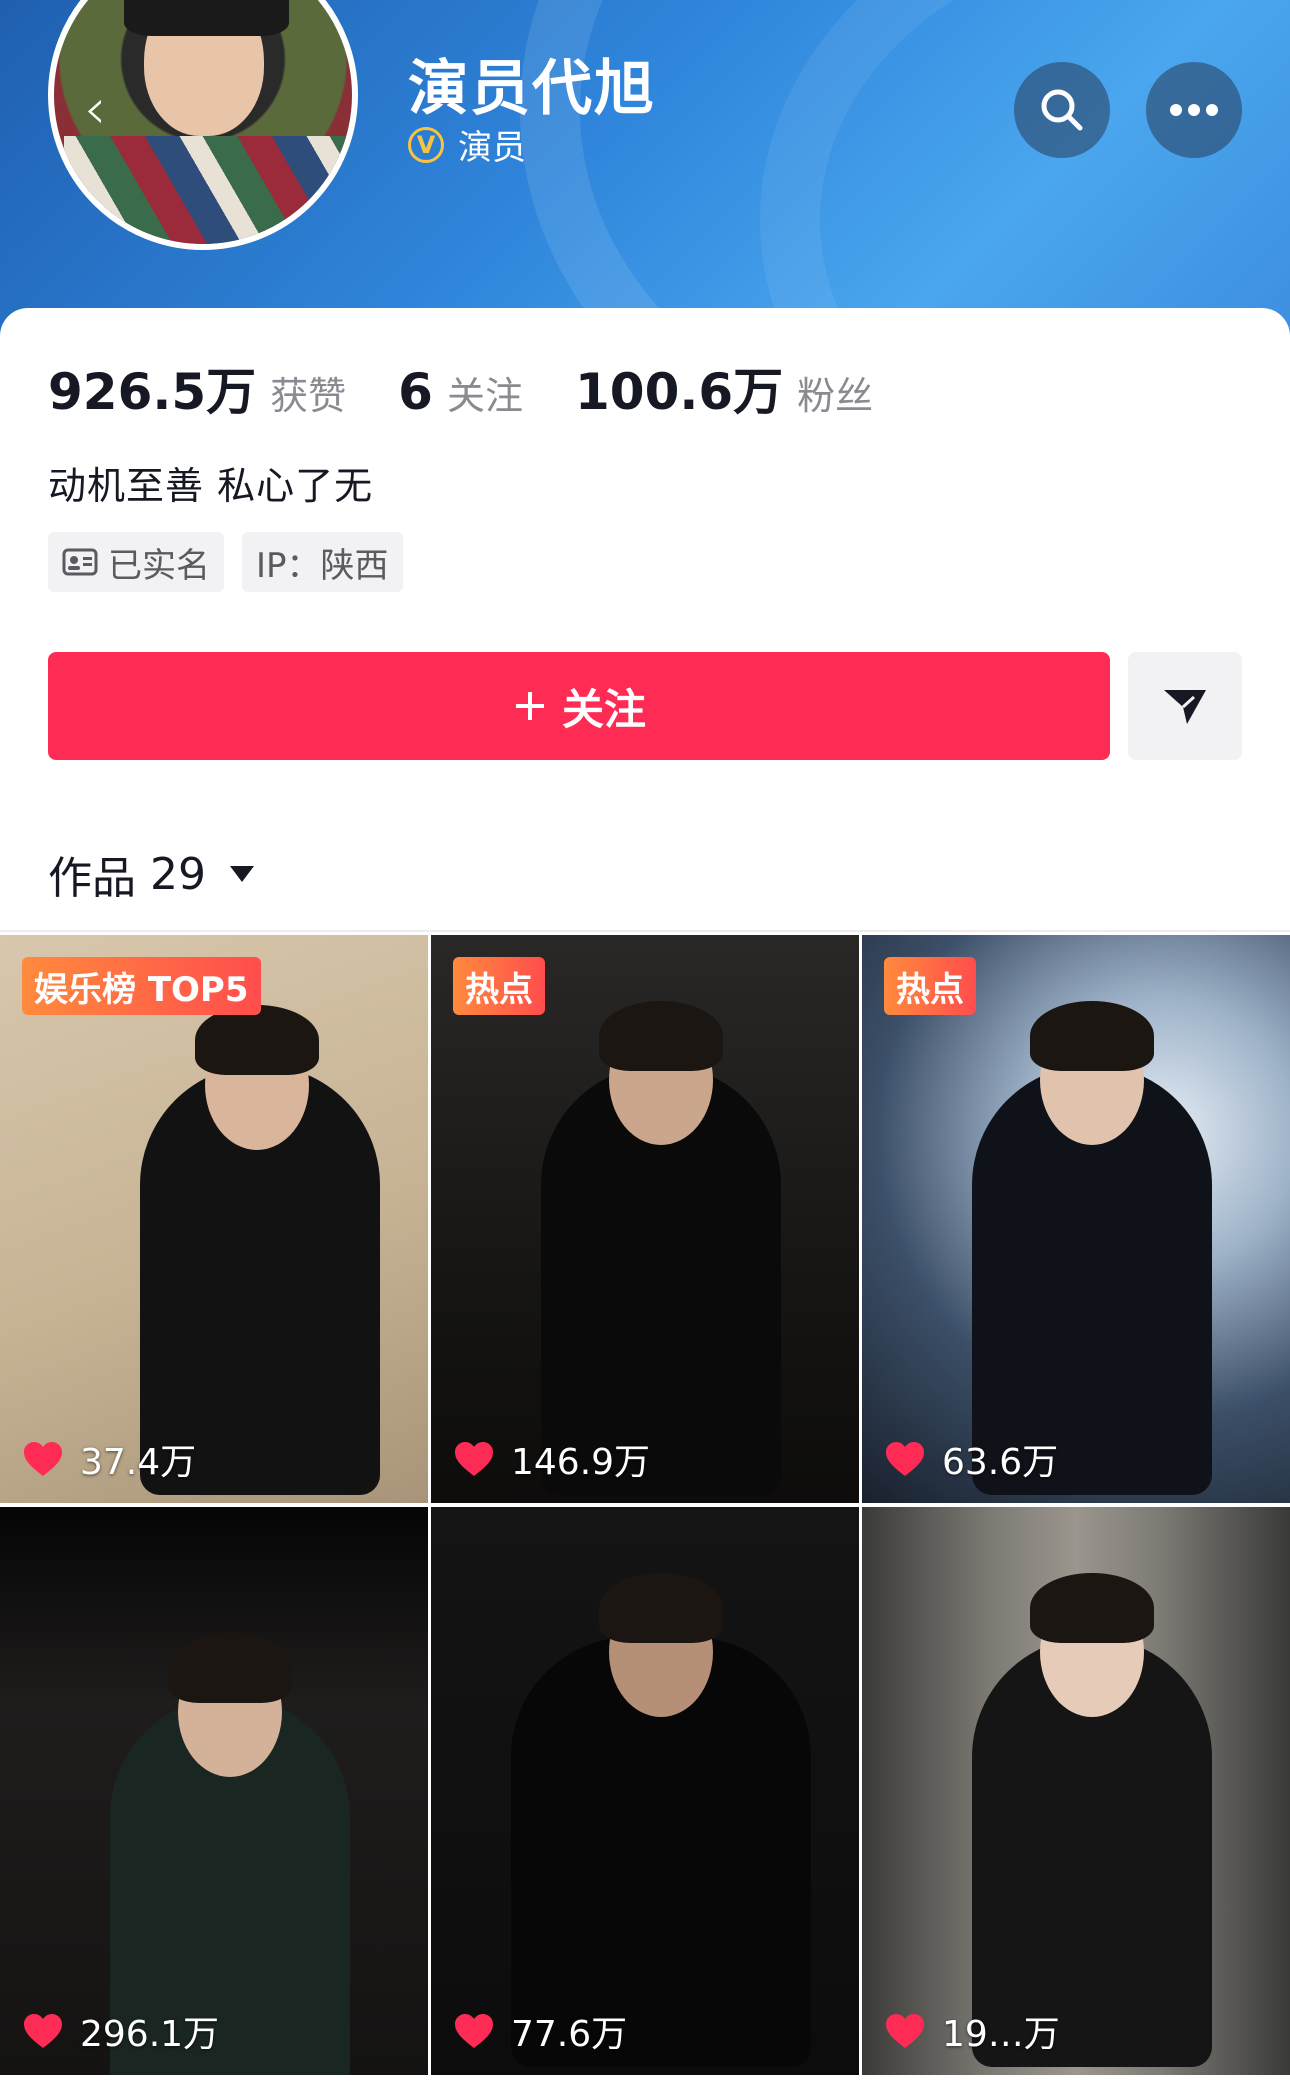  I want to click on works-tab: 作品 29, so click(151, 874).